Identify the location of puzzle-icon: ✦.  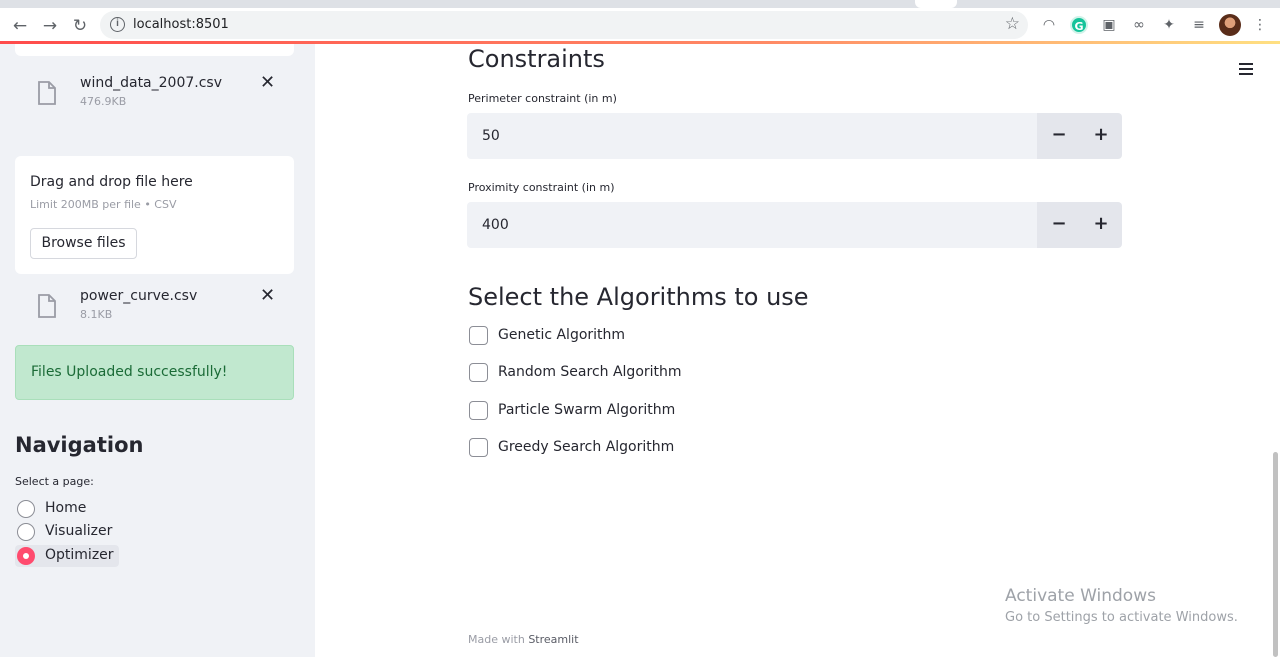
(1169, 25).